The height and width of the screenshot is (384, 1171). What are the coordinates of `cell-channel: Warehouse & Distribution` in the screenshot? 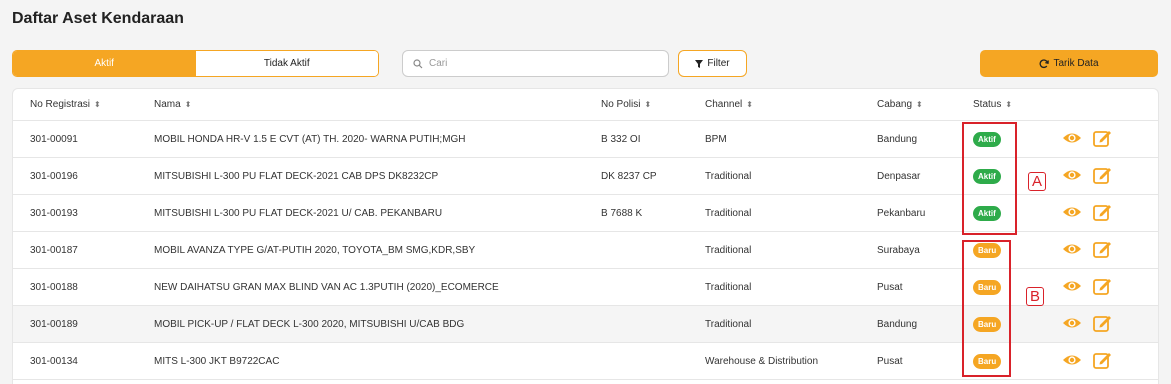 It's located at (762, 361).